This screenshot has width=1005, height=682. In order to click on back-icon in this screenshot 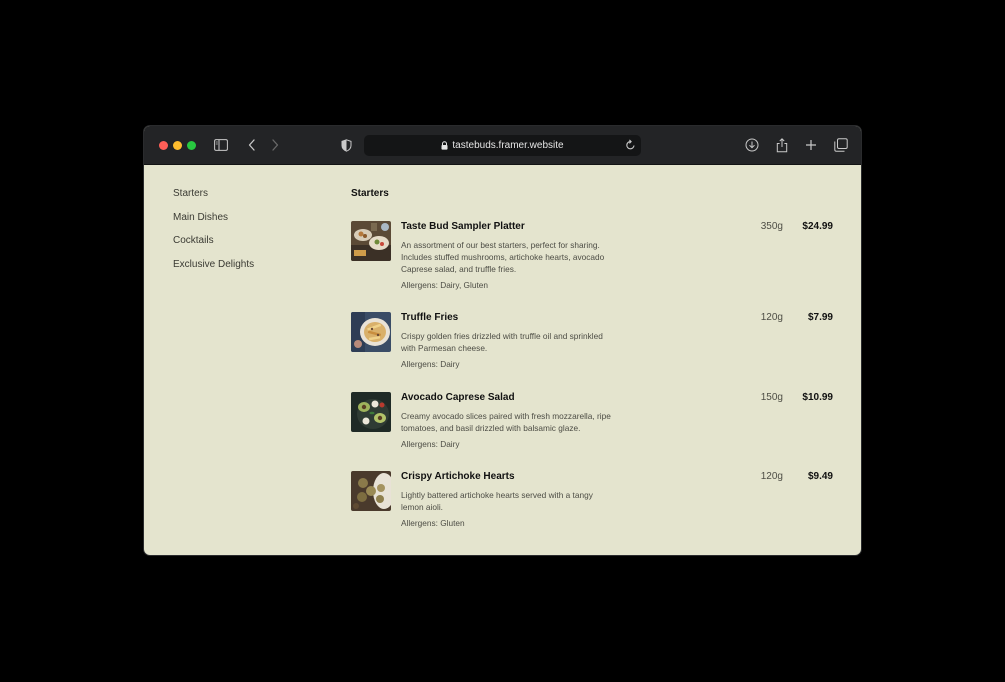, I will do `click(252, 145)`.